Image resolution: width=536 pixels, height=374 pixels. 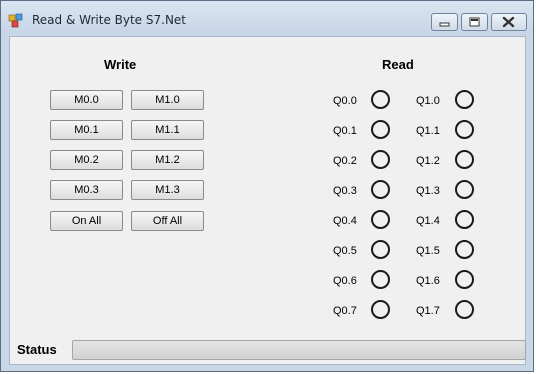 What do you see at coordinates (345, 191) in the screenshot?
I see `q0-3-label: Q0.3` at bounding box center [345, 191].